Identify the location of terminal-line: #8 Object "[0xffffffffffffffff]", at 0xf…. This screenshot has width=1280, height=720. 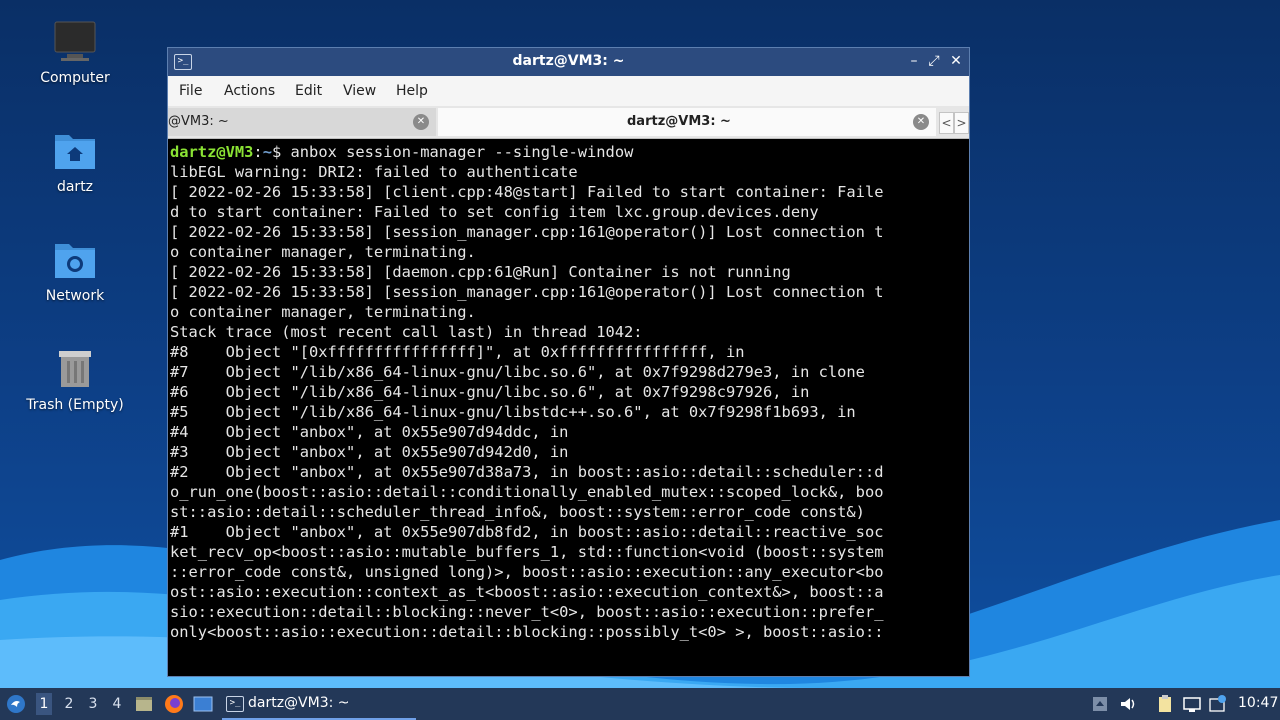
(457, 352).